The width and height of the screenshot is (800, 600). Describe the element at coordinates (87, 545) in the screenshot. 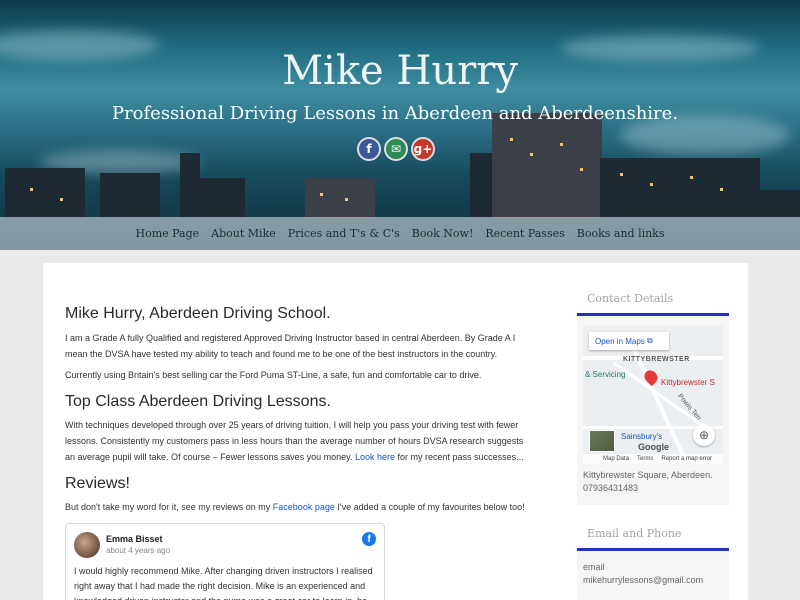

I see `avatar` at that location.